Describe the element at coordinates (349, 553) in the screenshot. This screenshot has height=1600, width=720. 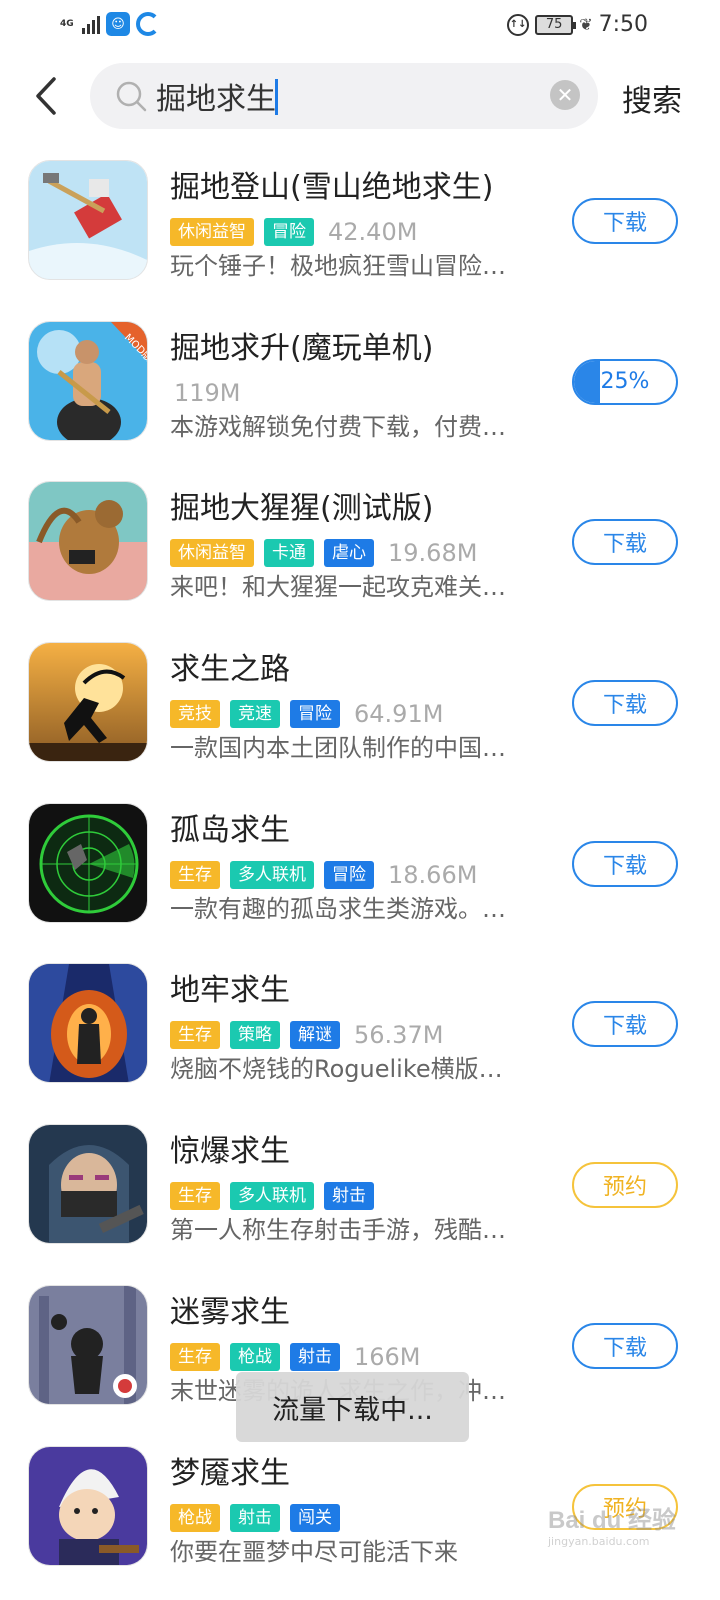
I see `tag: 虐心` at that location.